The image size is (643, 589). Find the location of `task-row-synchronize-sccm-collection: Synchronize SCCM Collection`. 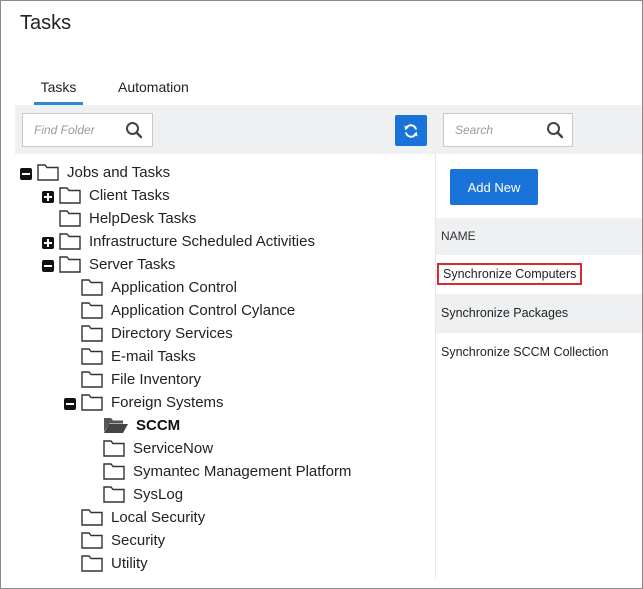

task-row-synchronize-sccm-collection: Synchronize SCCM Collection is located at coordinates (539, 352).